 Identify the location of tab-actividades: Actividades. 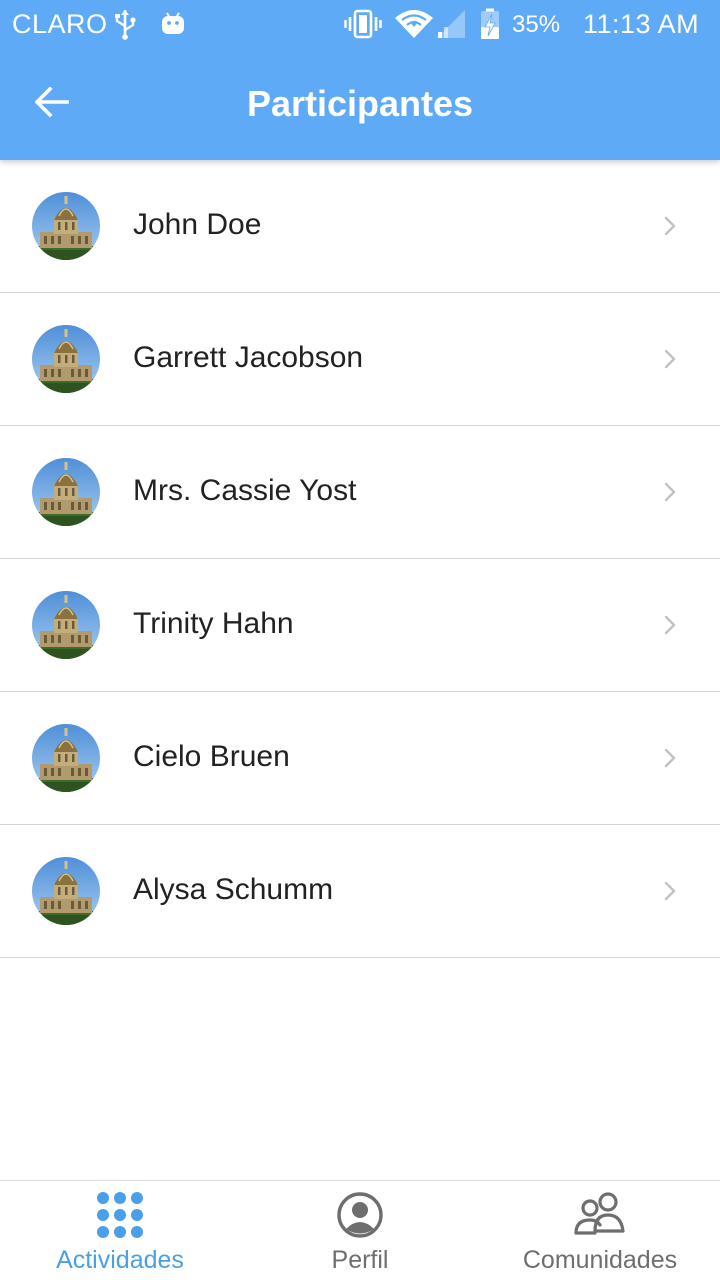
(120, 1230).